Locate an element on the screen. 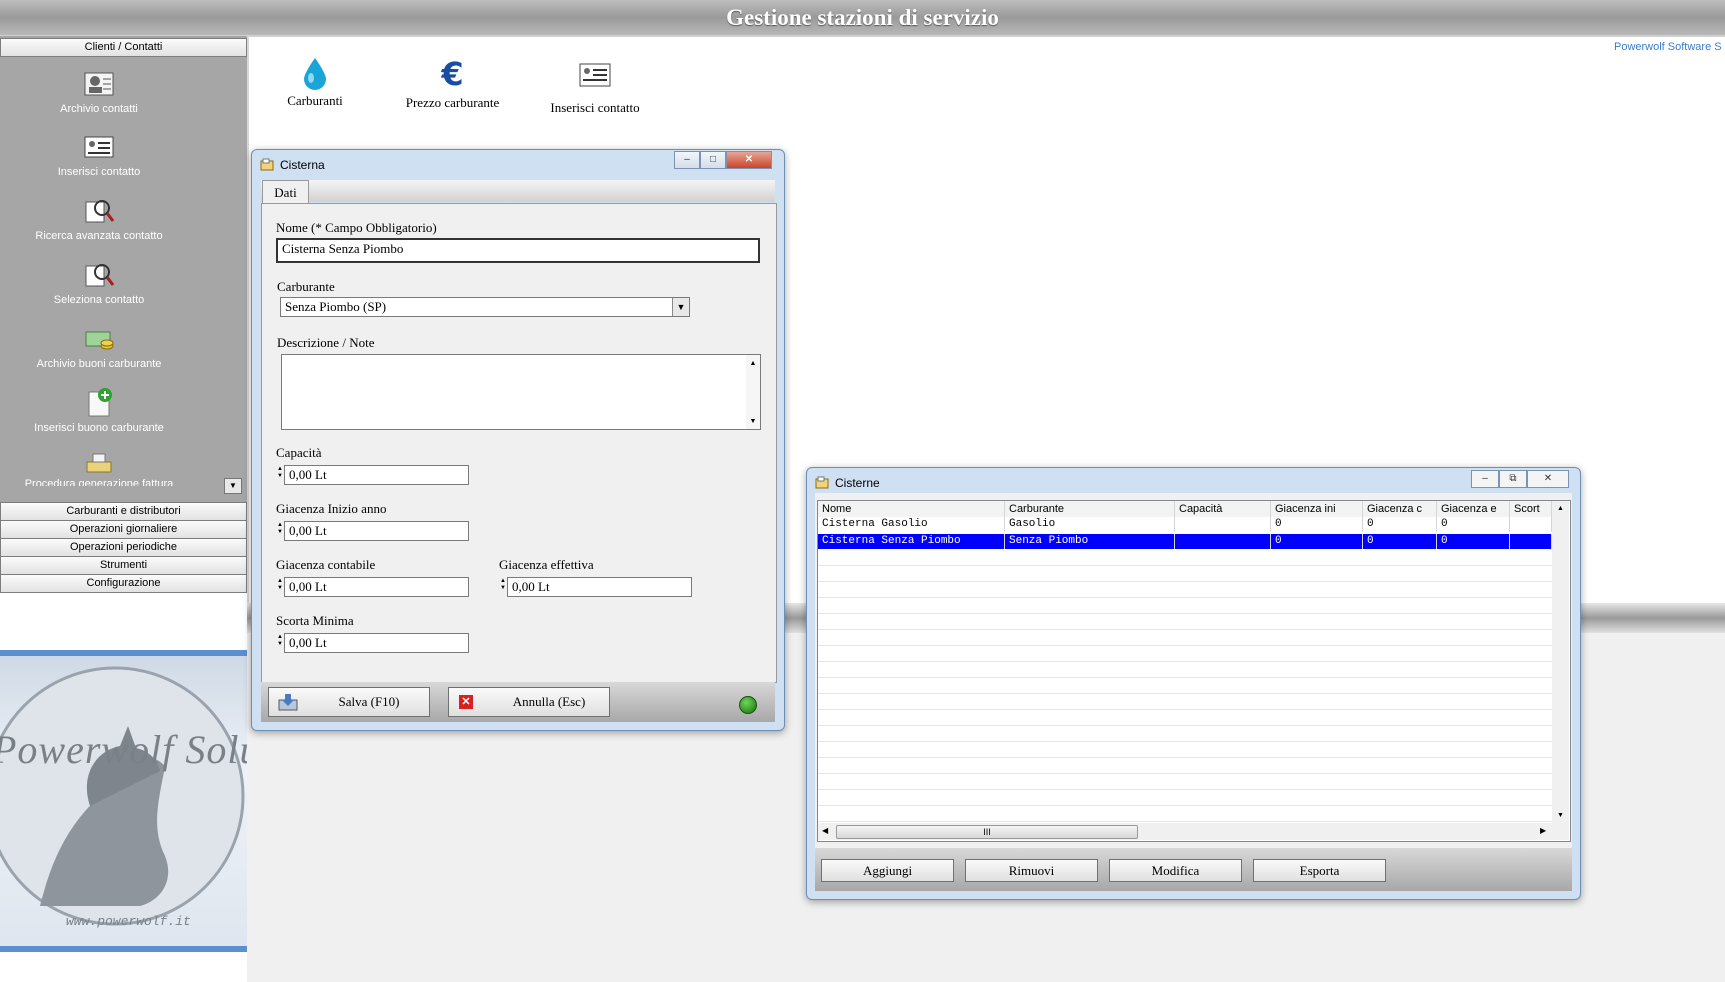 This screenshot has width=1725, height=982. sidebar-item-ricerca-avanzata: Ricerca avanzata contatto is located at coordinates (99, 219).